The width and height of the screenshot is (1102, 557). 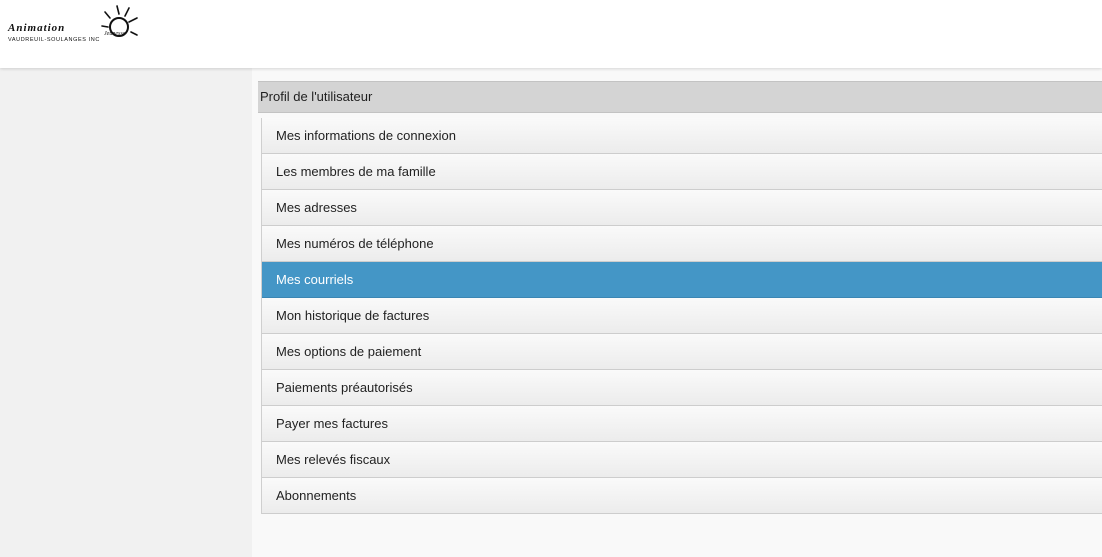 I want to click on menu-item-connexion: Mes informations de connexion, so click(x=682, y=136).